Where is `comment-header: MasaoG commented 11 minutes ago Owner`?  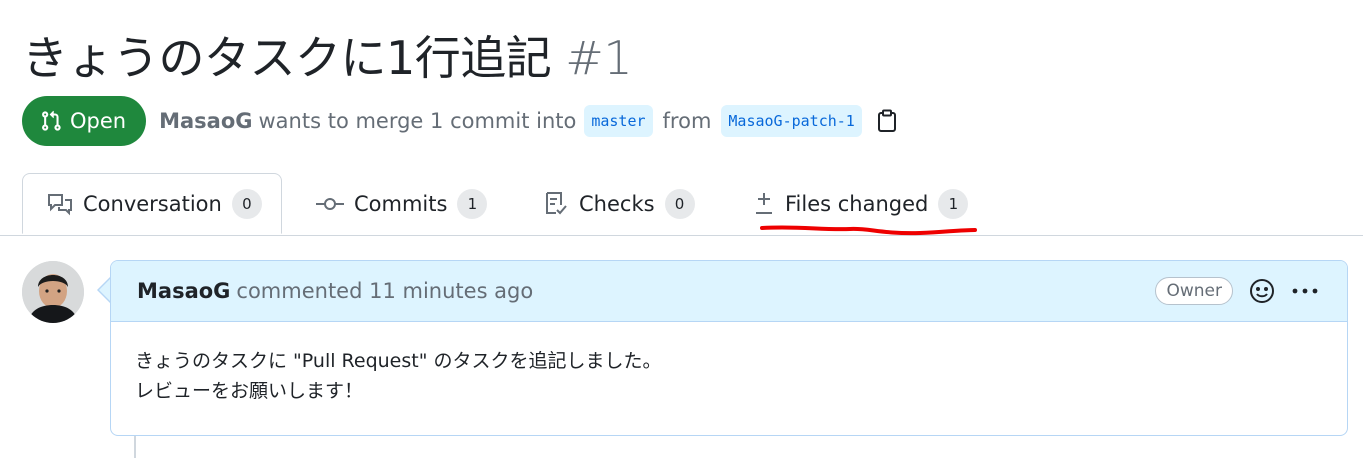
comment-header: MasaoG commented 11 minutes ago Owner is located at coordinates (729, 291).